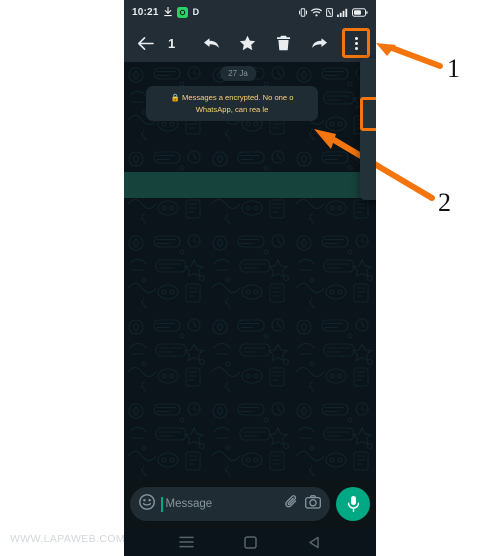 This screenshot has height=556, width=500. What do you see at coordinates (238, 73) in the screenshot?
I see `date-divider-chip: 27 Ja` at bounding box center [238, 73].